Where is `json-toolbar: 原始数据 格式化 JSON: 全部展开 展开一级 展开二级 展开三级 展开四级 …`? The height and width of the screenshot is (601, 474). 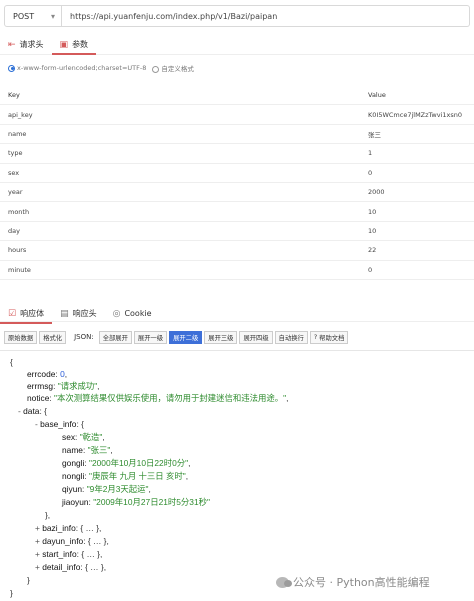
json-toolbar: 原始数据 格式化 JSON: 全部展开 展开一级 展开二级 展开三级 展开四级 … is located at coordinates (176, 337).